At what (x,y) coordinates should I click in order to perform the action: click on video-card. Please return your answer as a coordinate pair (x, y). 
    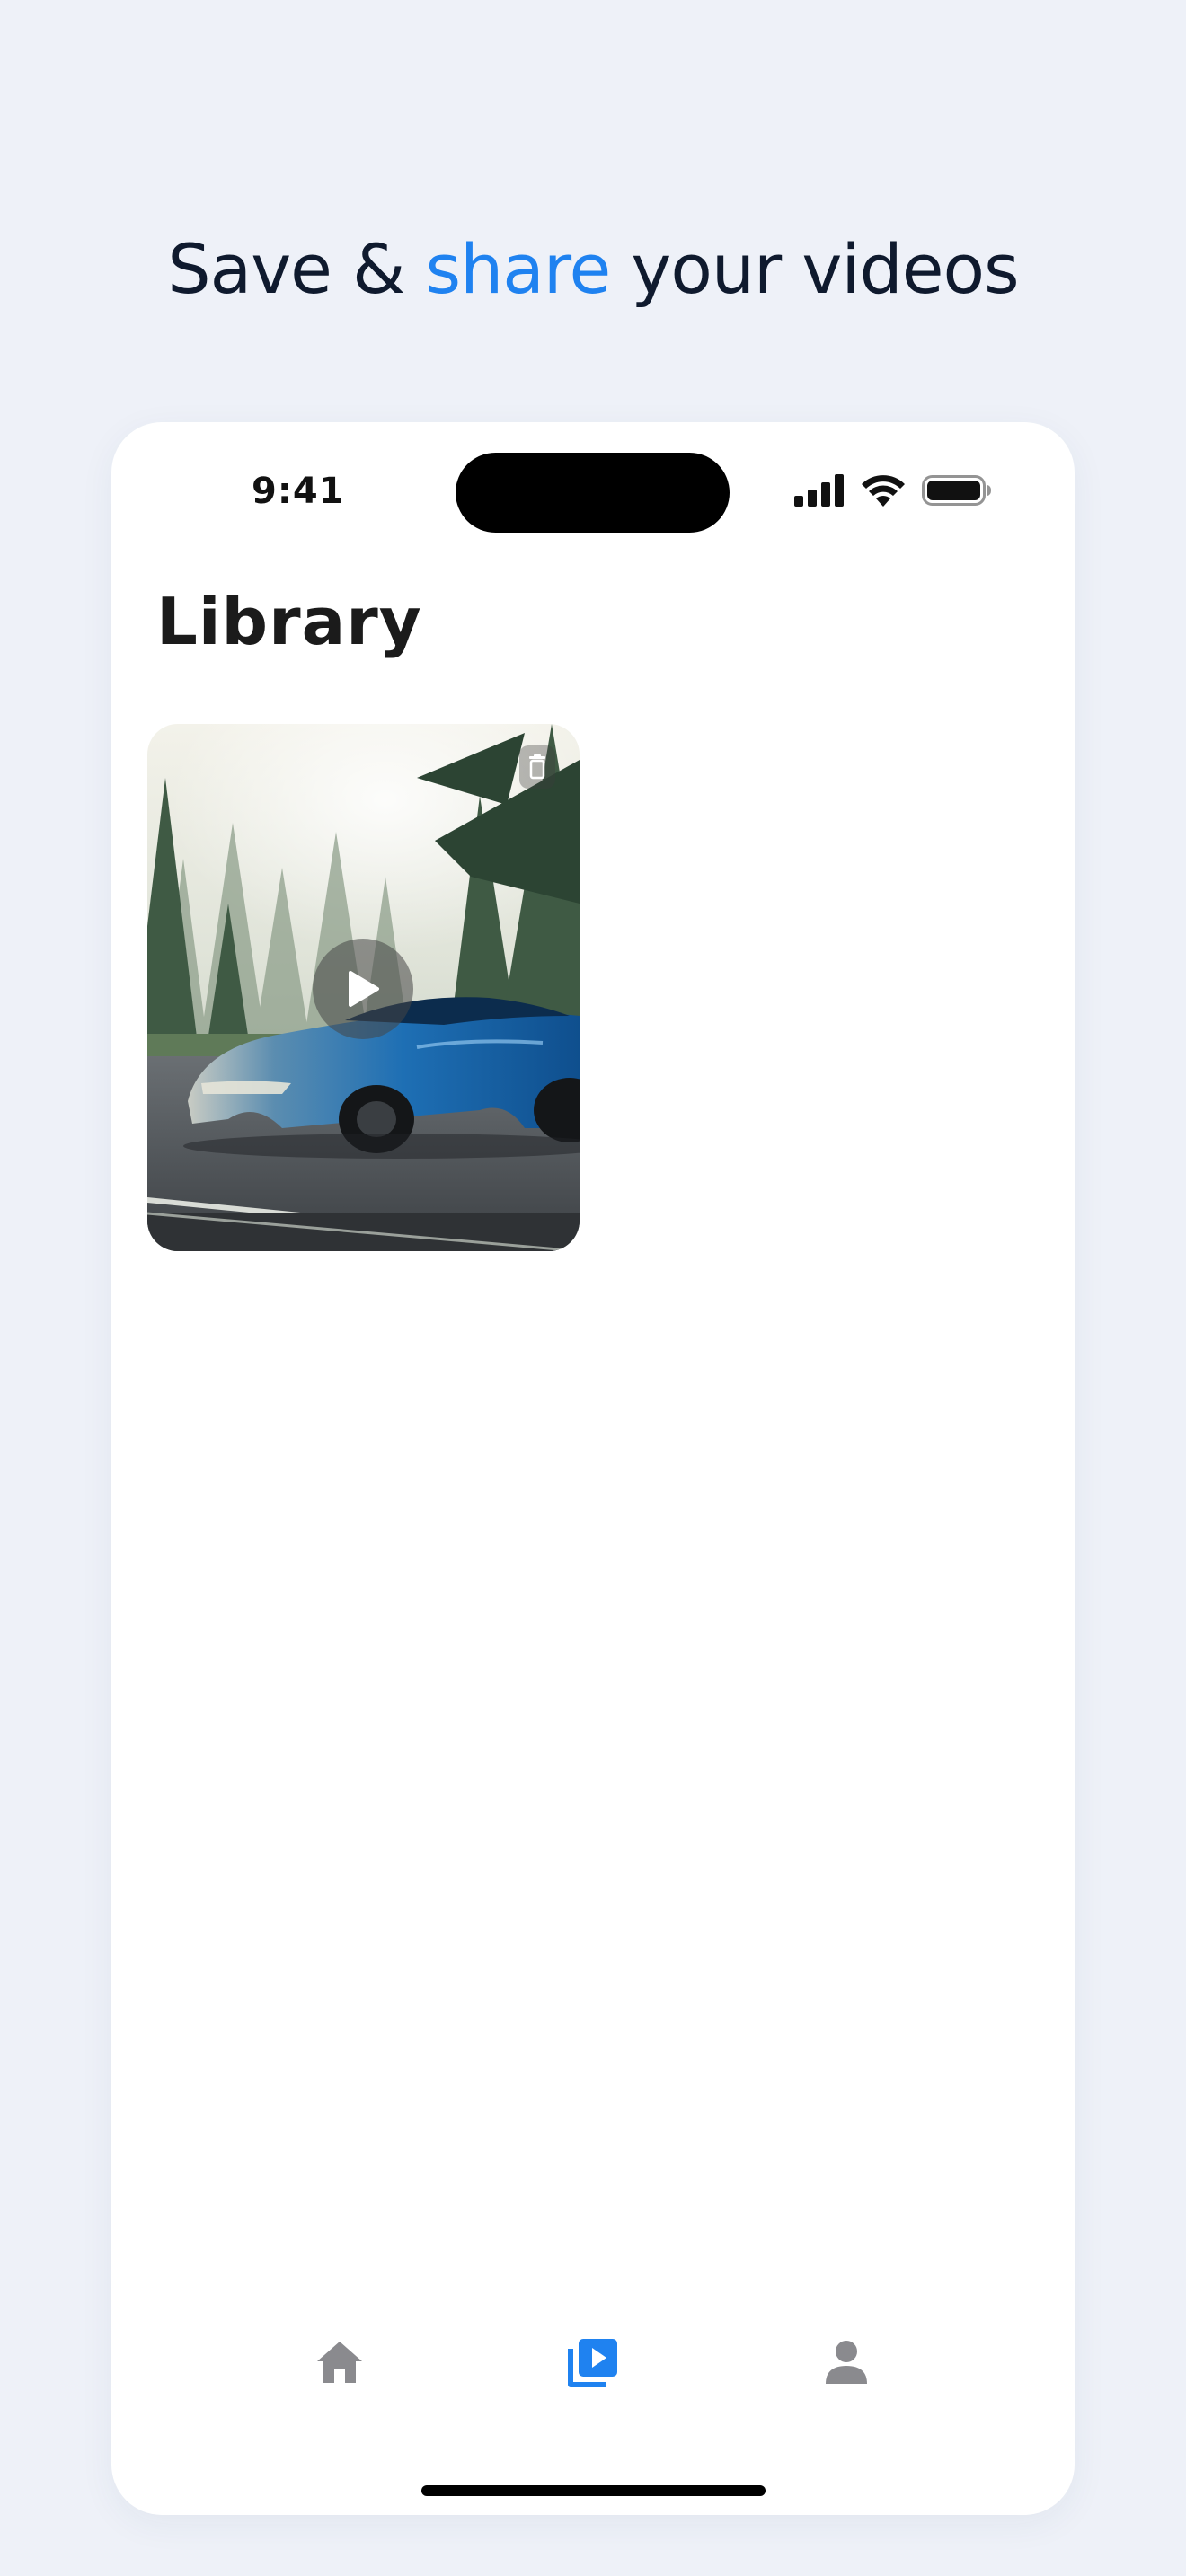
    Looking at the image, I should click on (363, 987).